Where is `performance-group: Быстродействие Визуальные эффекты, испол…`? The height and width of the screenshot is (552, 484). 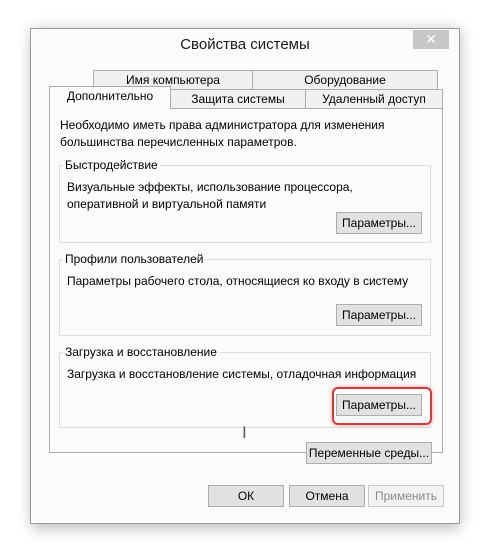
performance-group: Быстродействие Визуальные эффекты, испол… is located at coordinates (245, 200).